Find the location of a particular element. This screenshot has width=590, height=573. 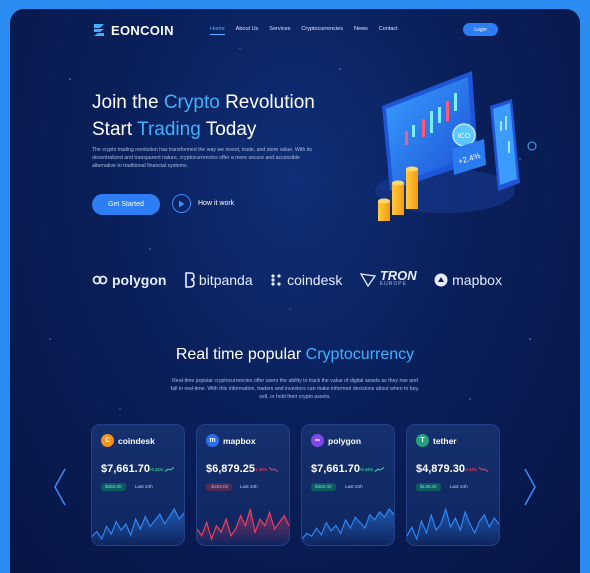

card-price: $4,879.30 is located at coordinates (440, 469).